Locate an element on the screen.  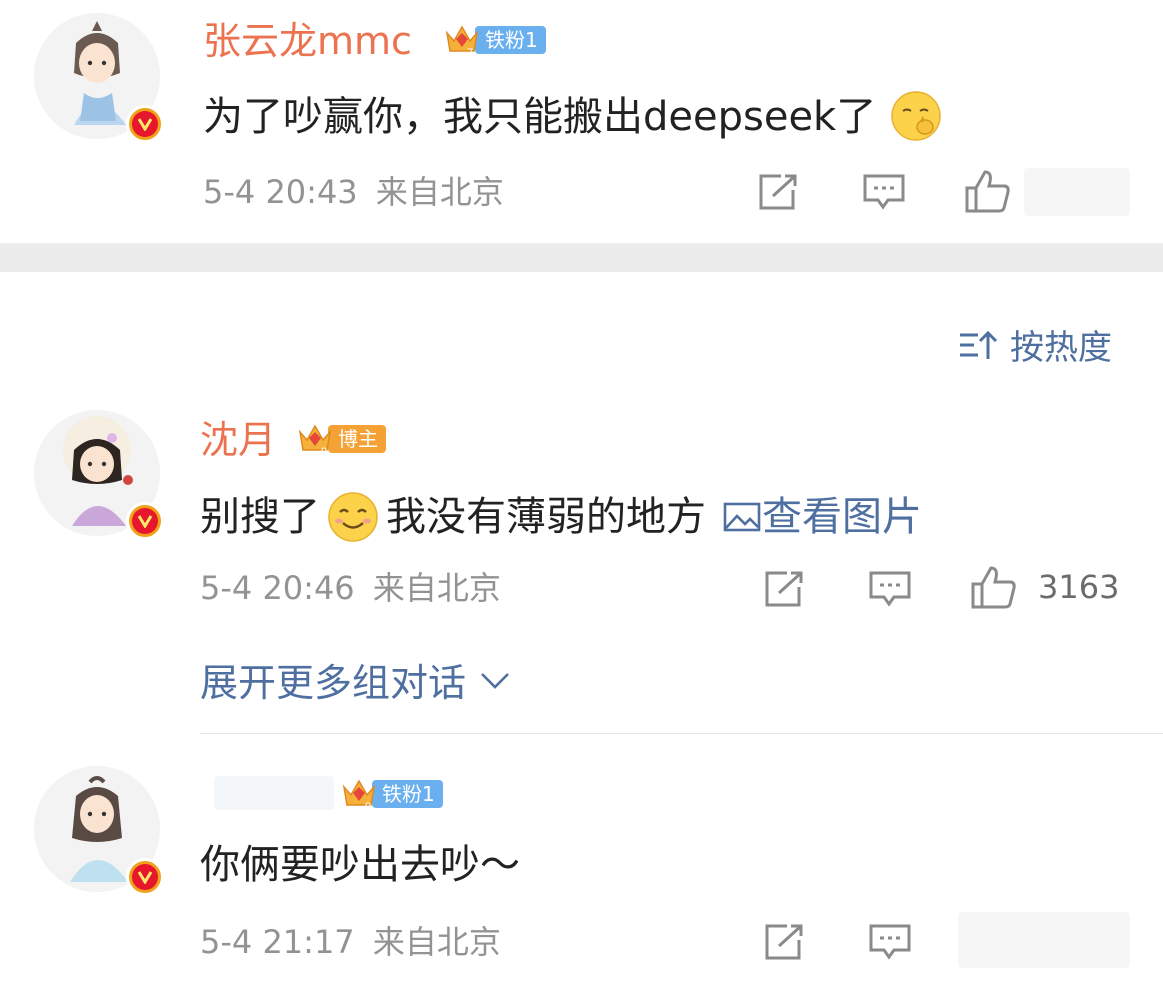
svg-text: 7 is located at coordinates (470, 53).